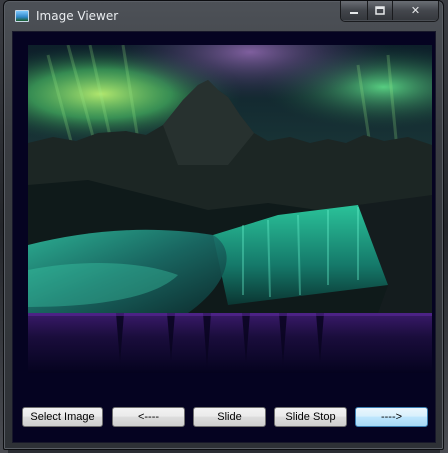 The height and width of the screenshot is (453, 448). Describe the element at coordinates (148, 417) in the screenshot. I see `previous-button: <----` at that location.